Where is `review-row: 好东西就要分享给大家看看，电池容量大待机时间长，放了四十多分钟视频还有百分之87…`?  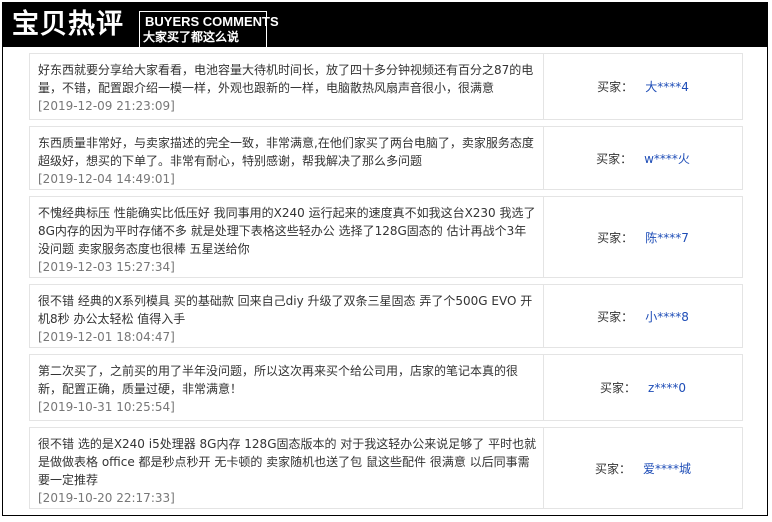 review-row: 好东西就要分享给大家看看，电池容量大待机时间长，放了四十多分钟视频还有百分之87… is located at coordinates (386, 86).